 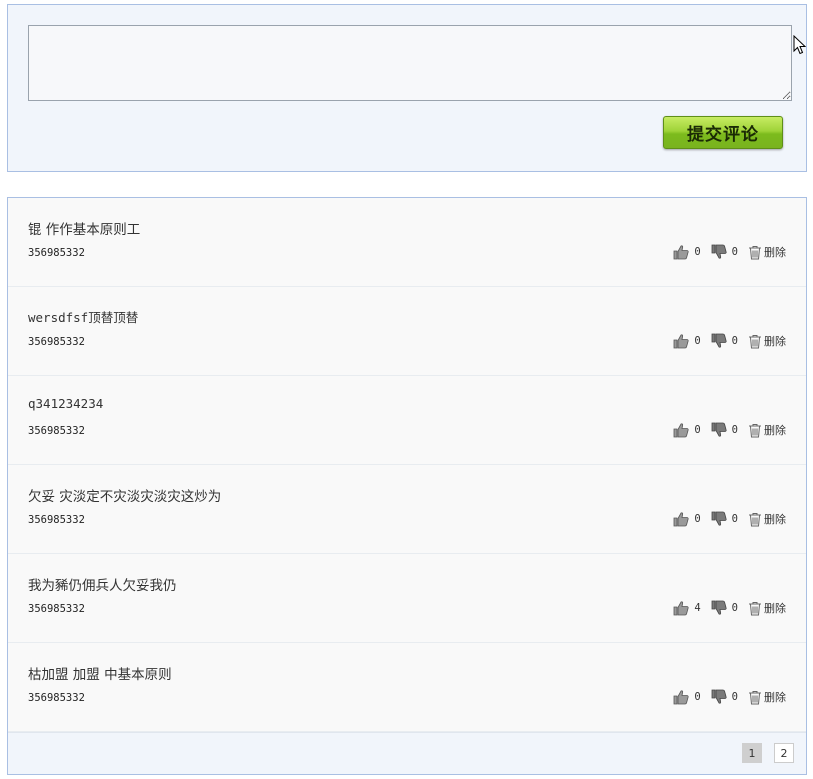 I want to click on comment-text: 我为豨仍佣兵人欠妥我仍, so click(x=102, y=586).